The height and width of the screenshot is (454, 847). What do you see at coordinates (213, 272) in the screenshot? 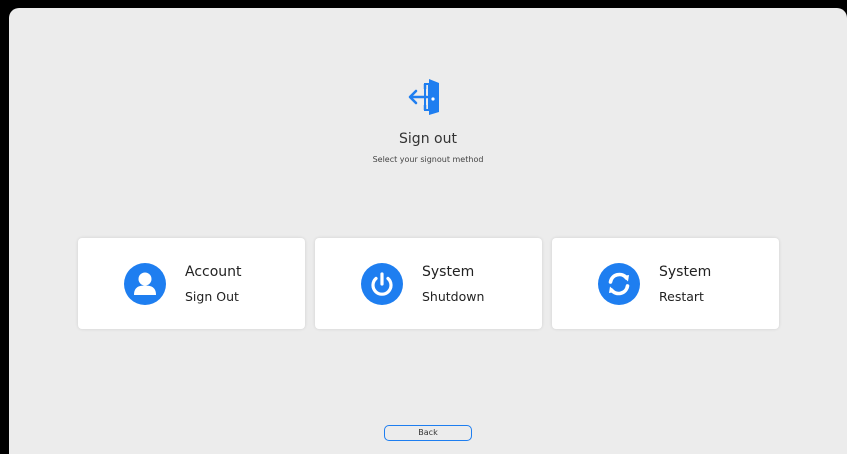
I see `account-signout-line1: Account` at bounding box center [213, 272].